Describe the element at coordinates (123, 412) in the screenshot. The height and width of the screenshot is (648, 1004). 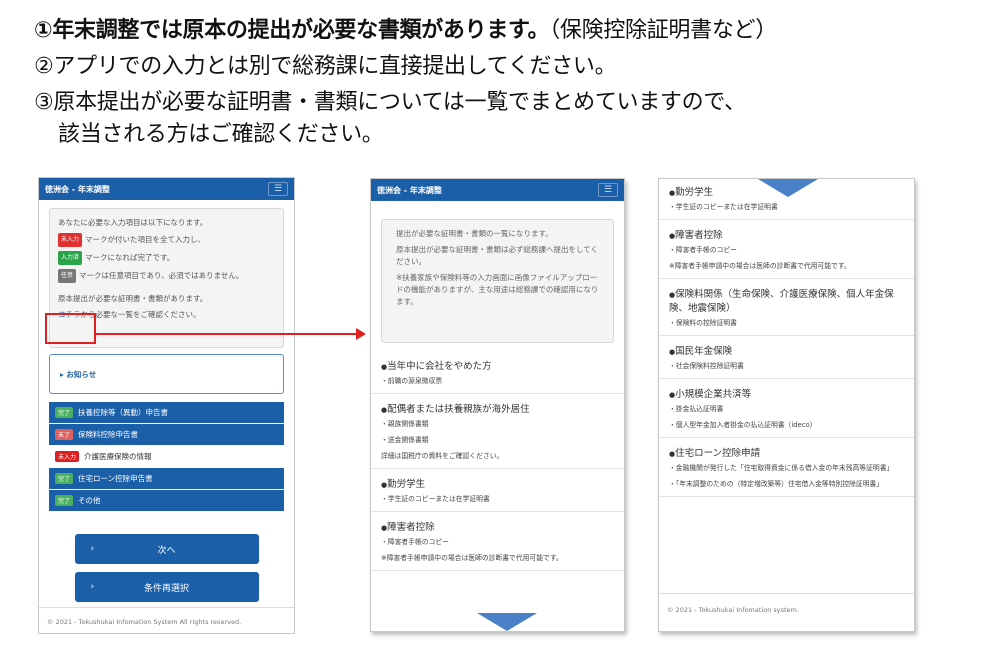
I see `list-item-label: 扶養控除等（異動）申告書` at that location.